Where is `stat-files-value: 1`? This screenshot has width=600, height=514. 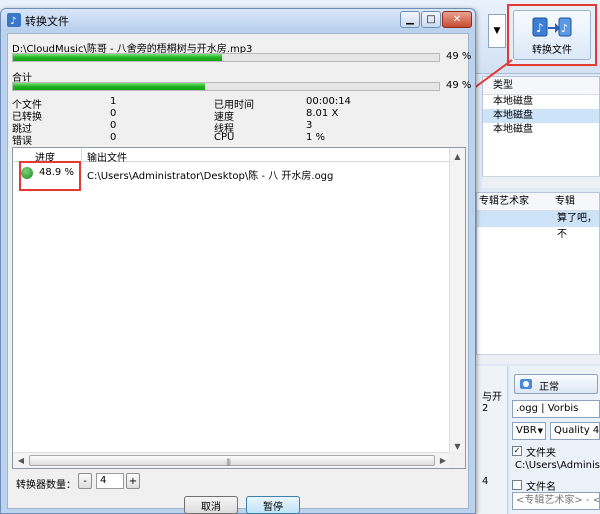
stat-files-value: 1 is located at coordinates (113, 101).